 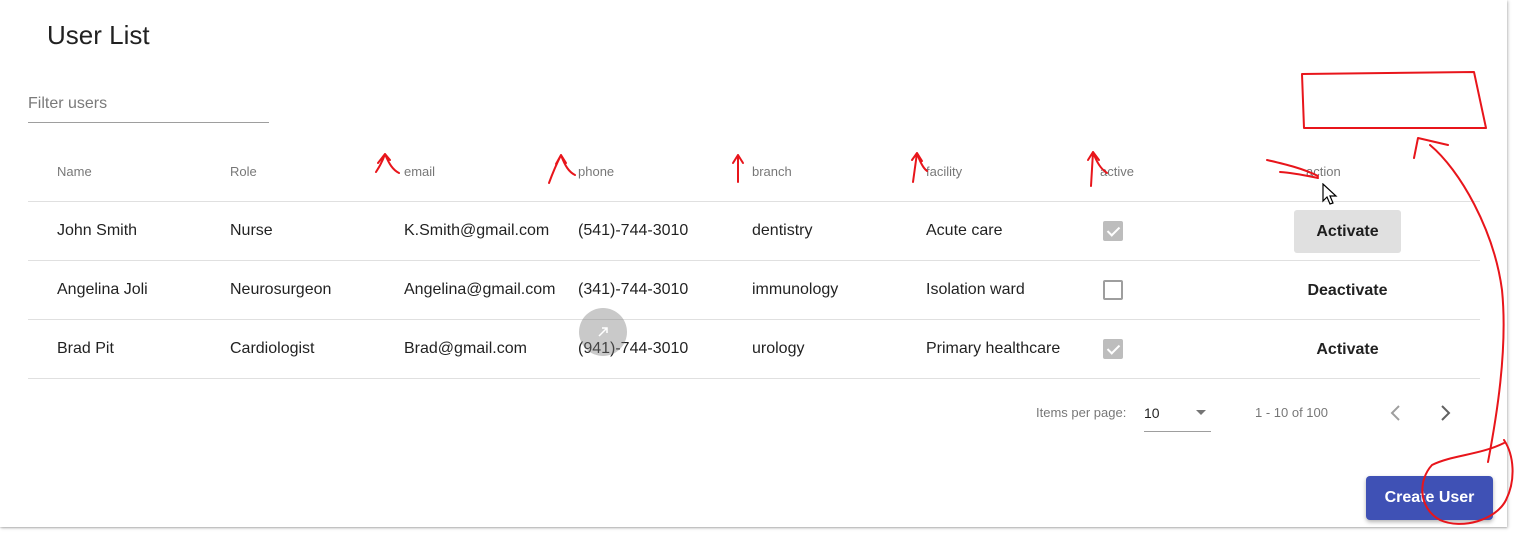 What do you see at coordinates (317, 231) in the screenshot?
I see `cell-role: Nurse` at bounding box center [317, 231].